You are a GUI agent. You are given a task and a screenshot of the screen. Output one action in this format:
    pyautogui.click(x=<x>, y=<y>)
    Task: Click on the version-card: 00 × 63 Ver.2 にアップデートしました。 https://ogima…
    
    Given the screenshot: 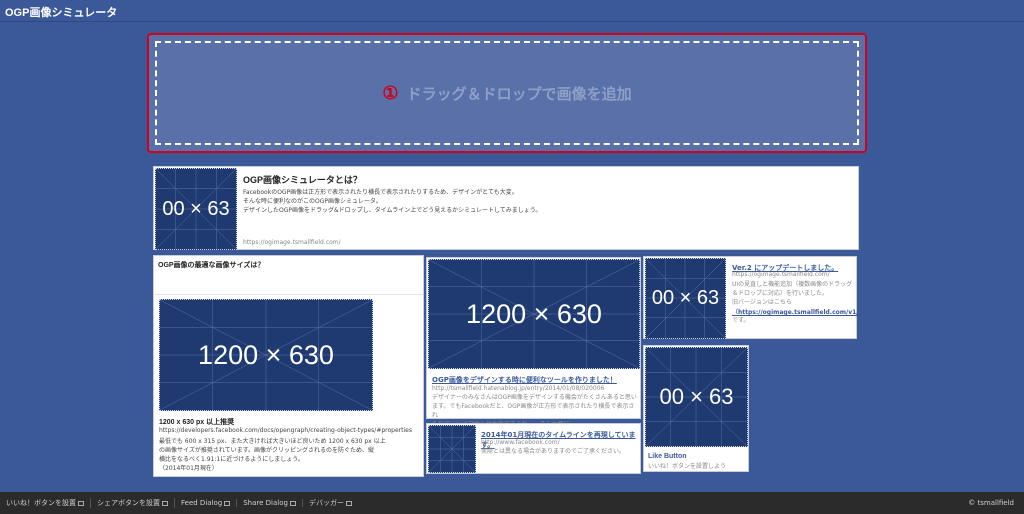 What is the action you would take?
    pyautogui.click(x=753, y=297)
    